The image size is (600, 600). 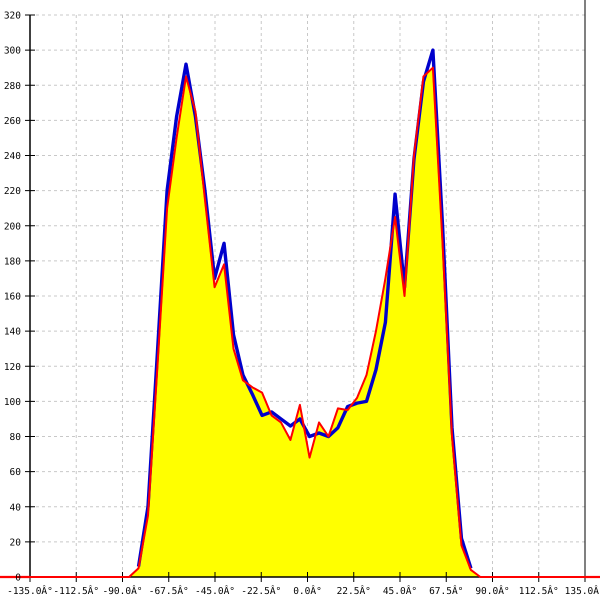 I want to click on axis-tick-label: 90.0Â°, so click(x=492, y=591).